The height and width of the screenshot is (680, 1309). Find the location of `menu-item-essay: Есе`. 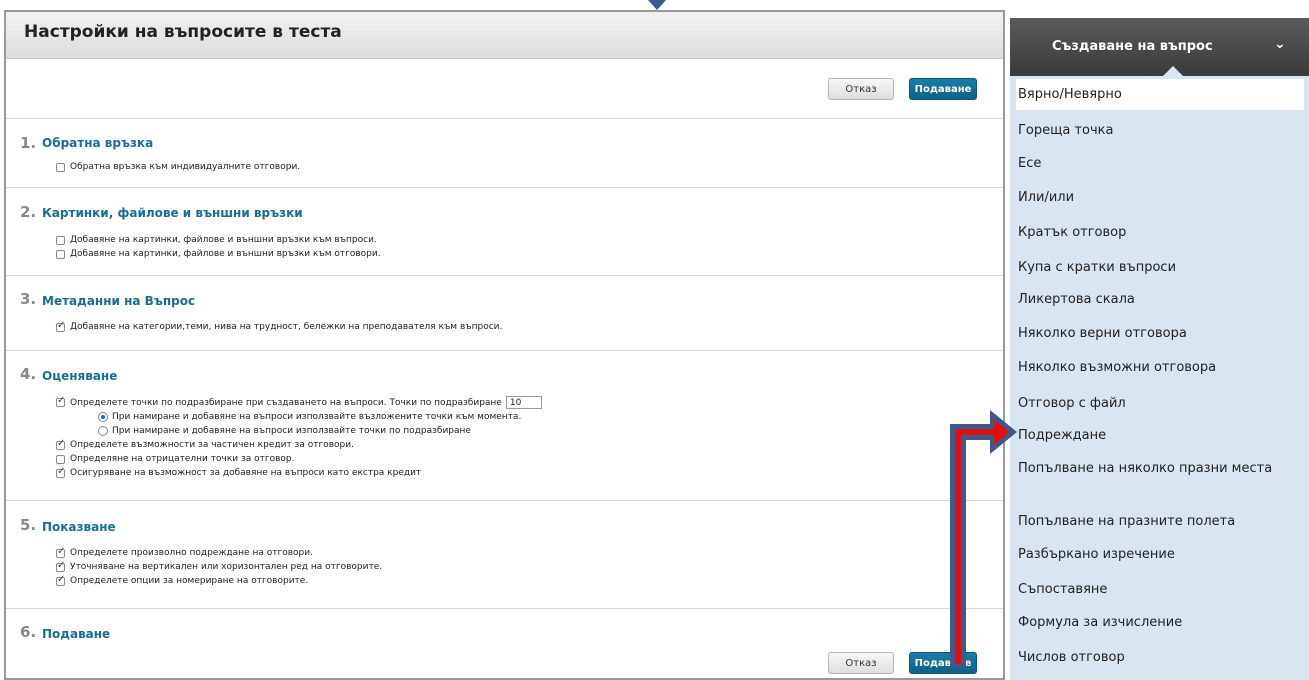

menu-item-essay: Есе is located at coordinates (1029, 164).